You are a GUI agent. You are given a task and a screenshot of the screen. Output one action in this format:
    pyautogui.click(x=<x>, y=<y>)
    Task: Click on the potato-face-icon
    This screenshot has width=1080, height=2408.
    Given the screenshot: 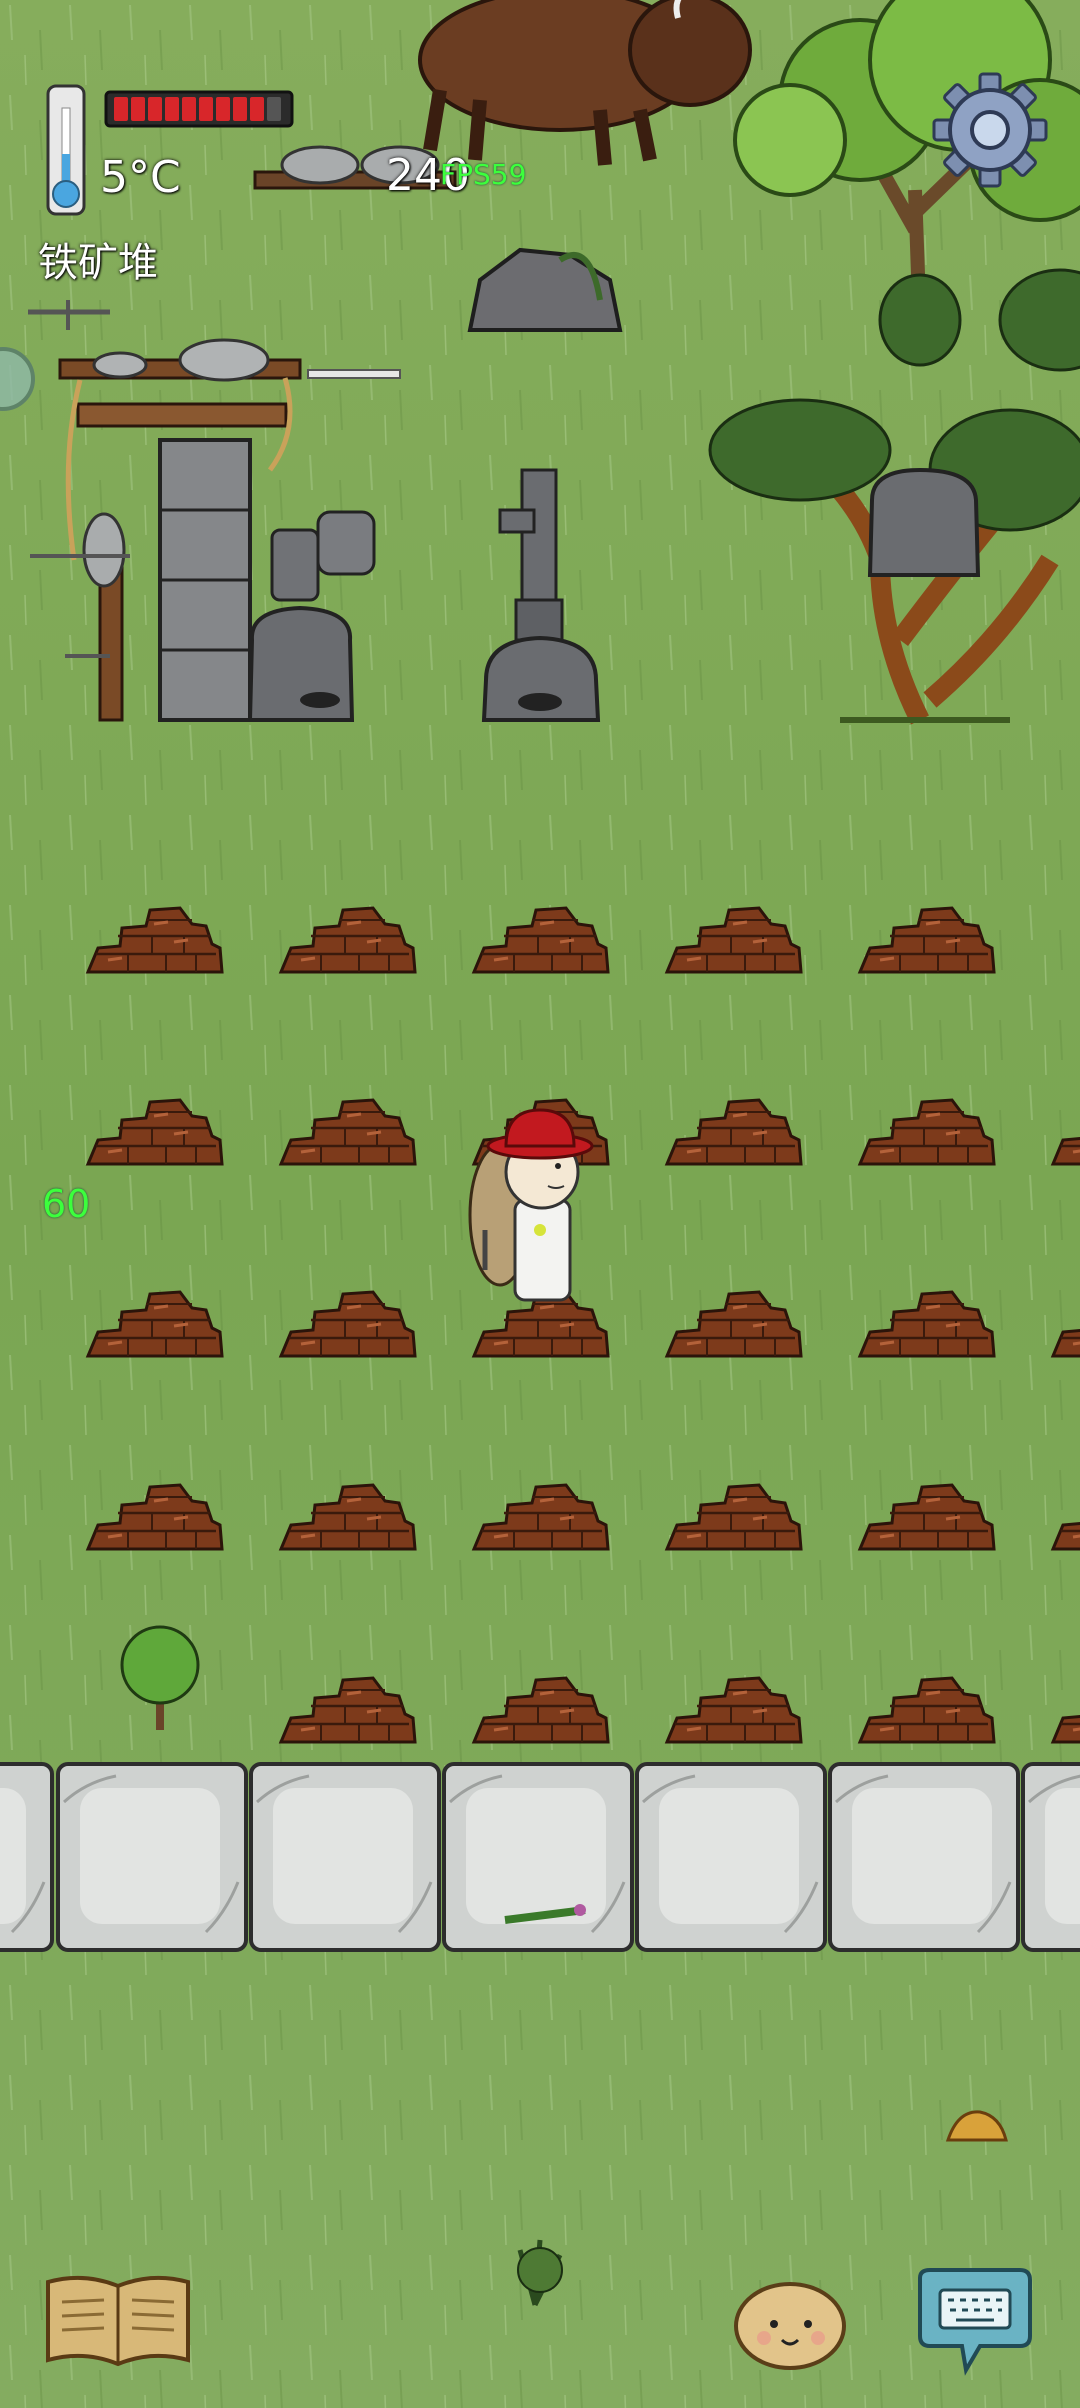 What is the action you would take?
    pyautogui.click(x=790, y=2324)
    